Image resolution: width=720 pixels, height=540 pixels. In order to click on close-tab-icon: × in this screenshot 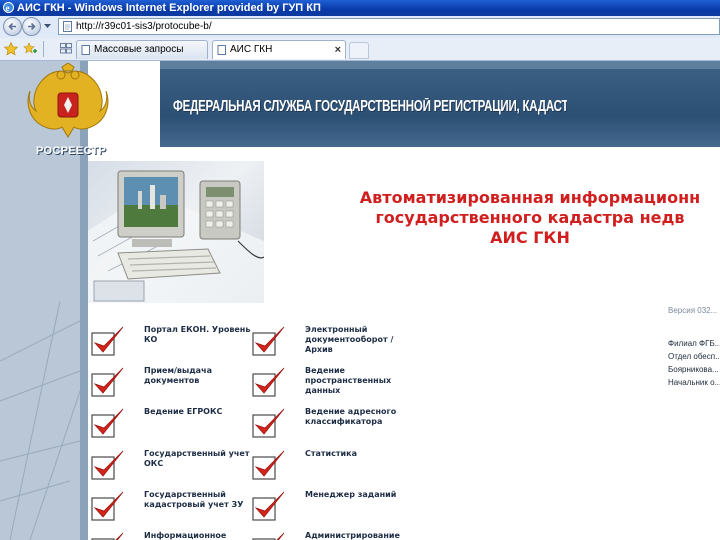, I will do `click(338, 50)`.